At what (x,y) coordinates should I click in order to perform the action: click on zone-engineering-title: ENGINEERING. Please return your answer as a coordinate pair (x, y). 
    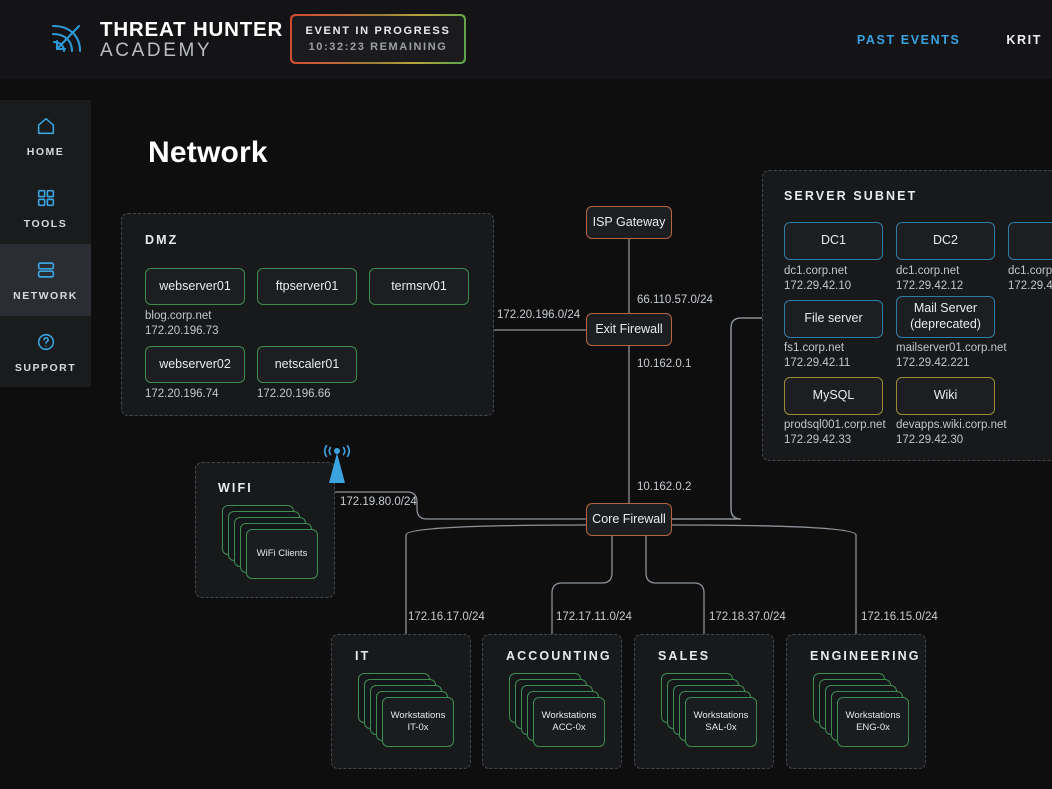
    Looking at the image, I should click on (865, 656).